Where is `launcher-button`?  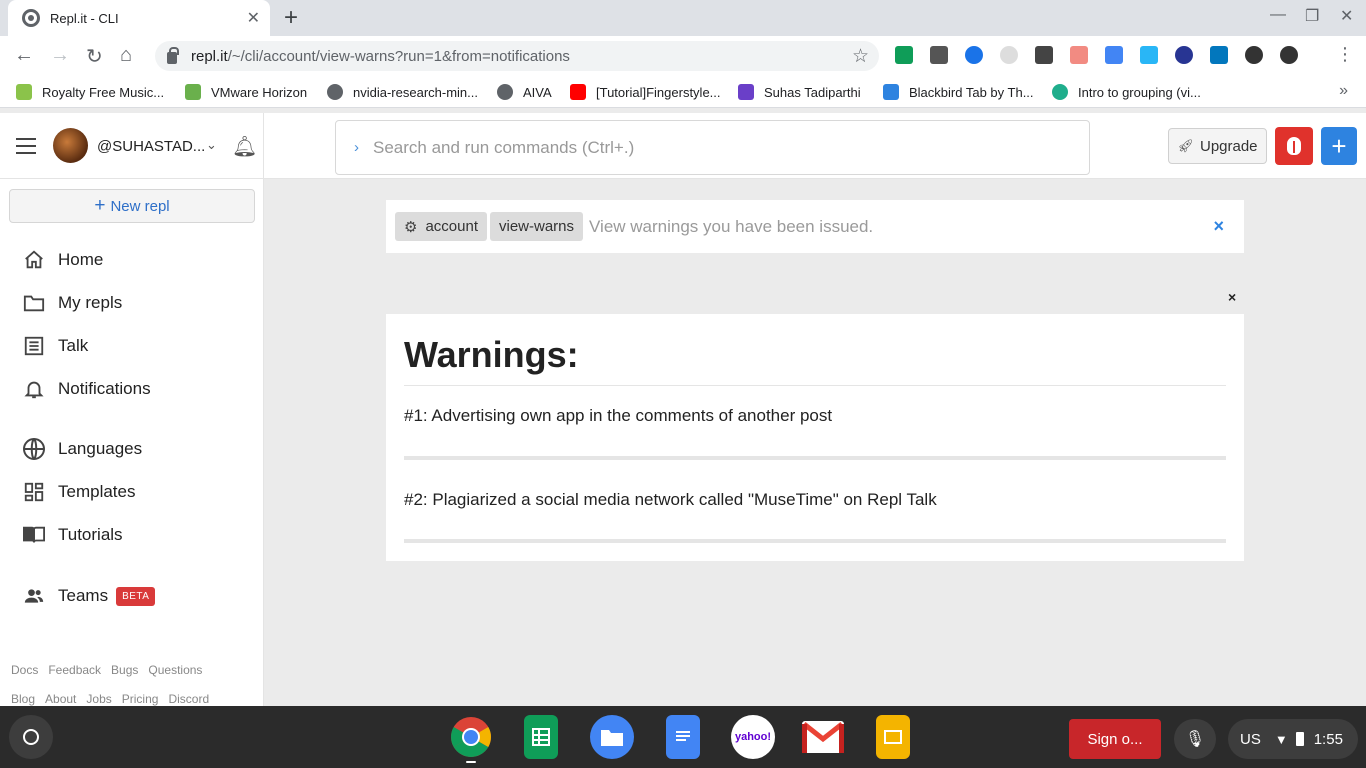 launcher-button is located at coordinates (31, 737).